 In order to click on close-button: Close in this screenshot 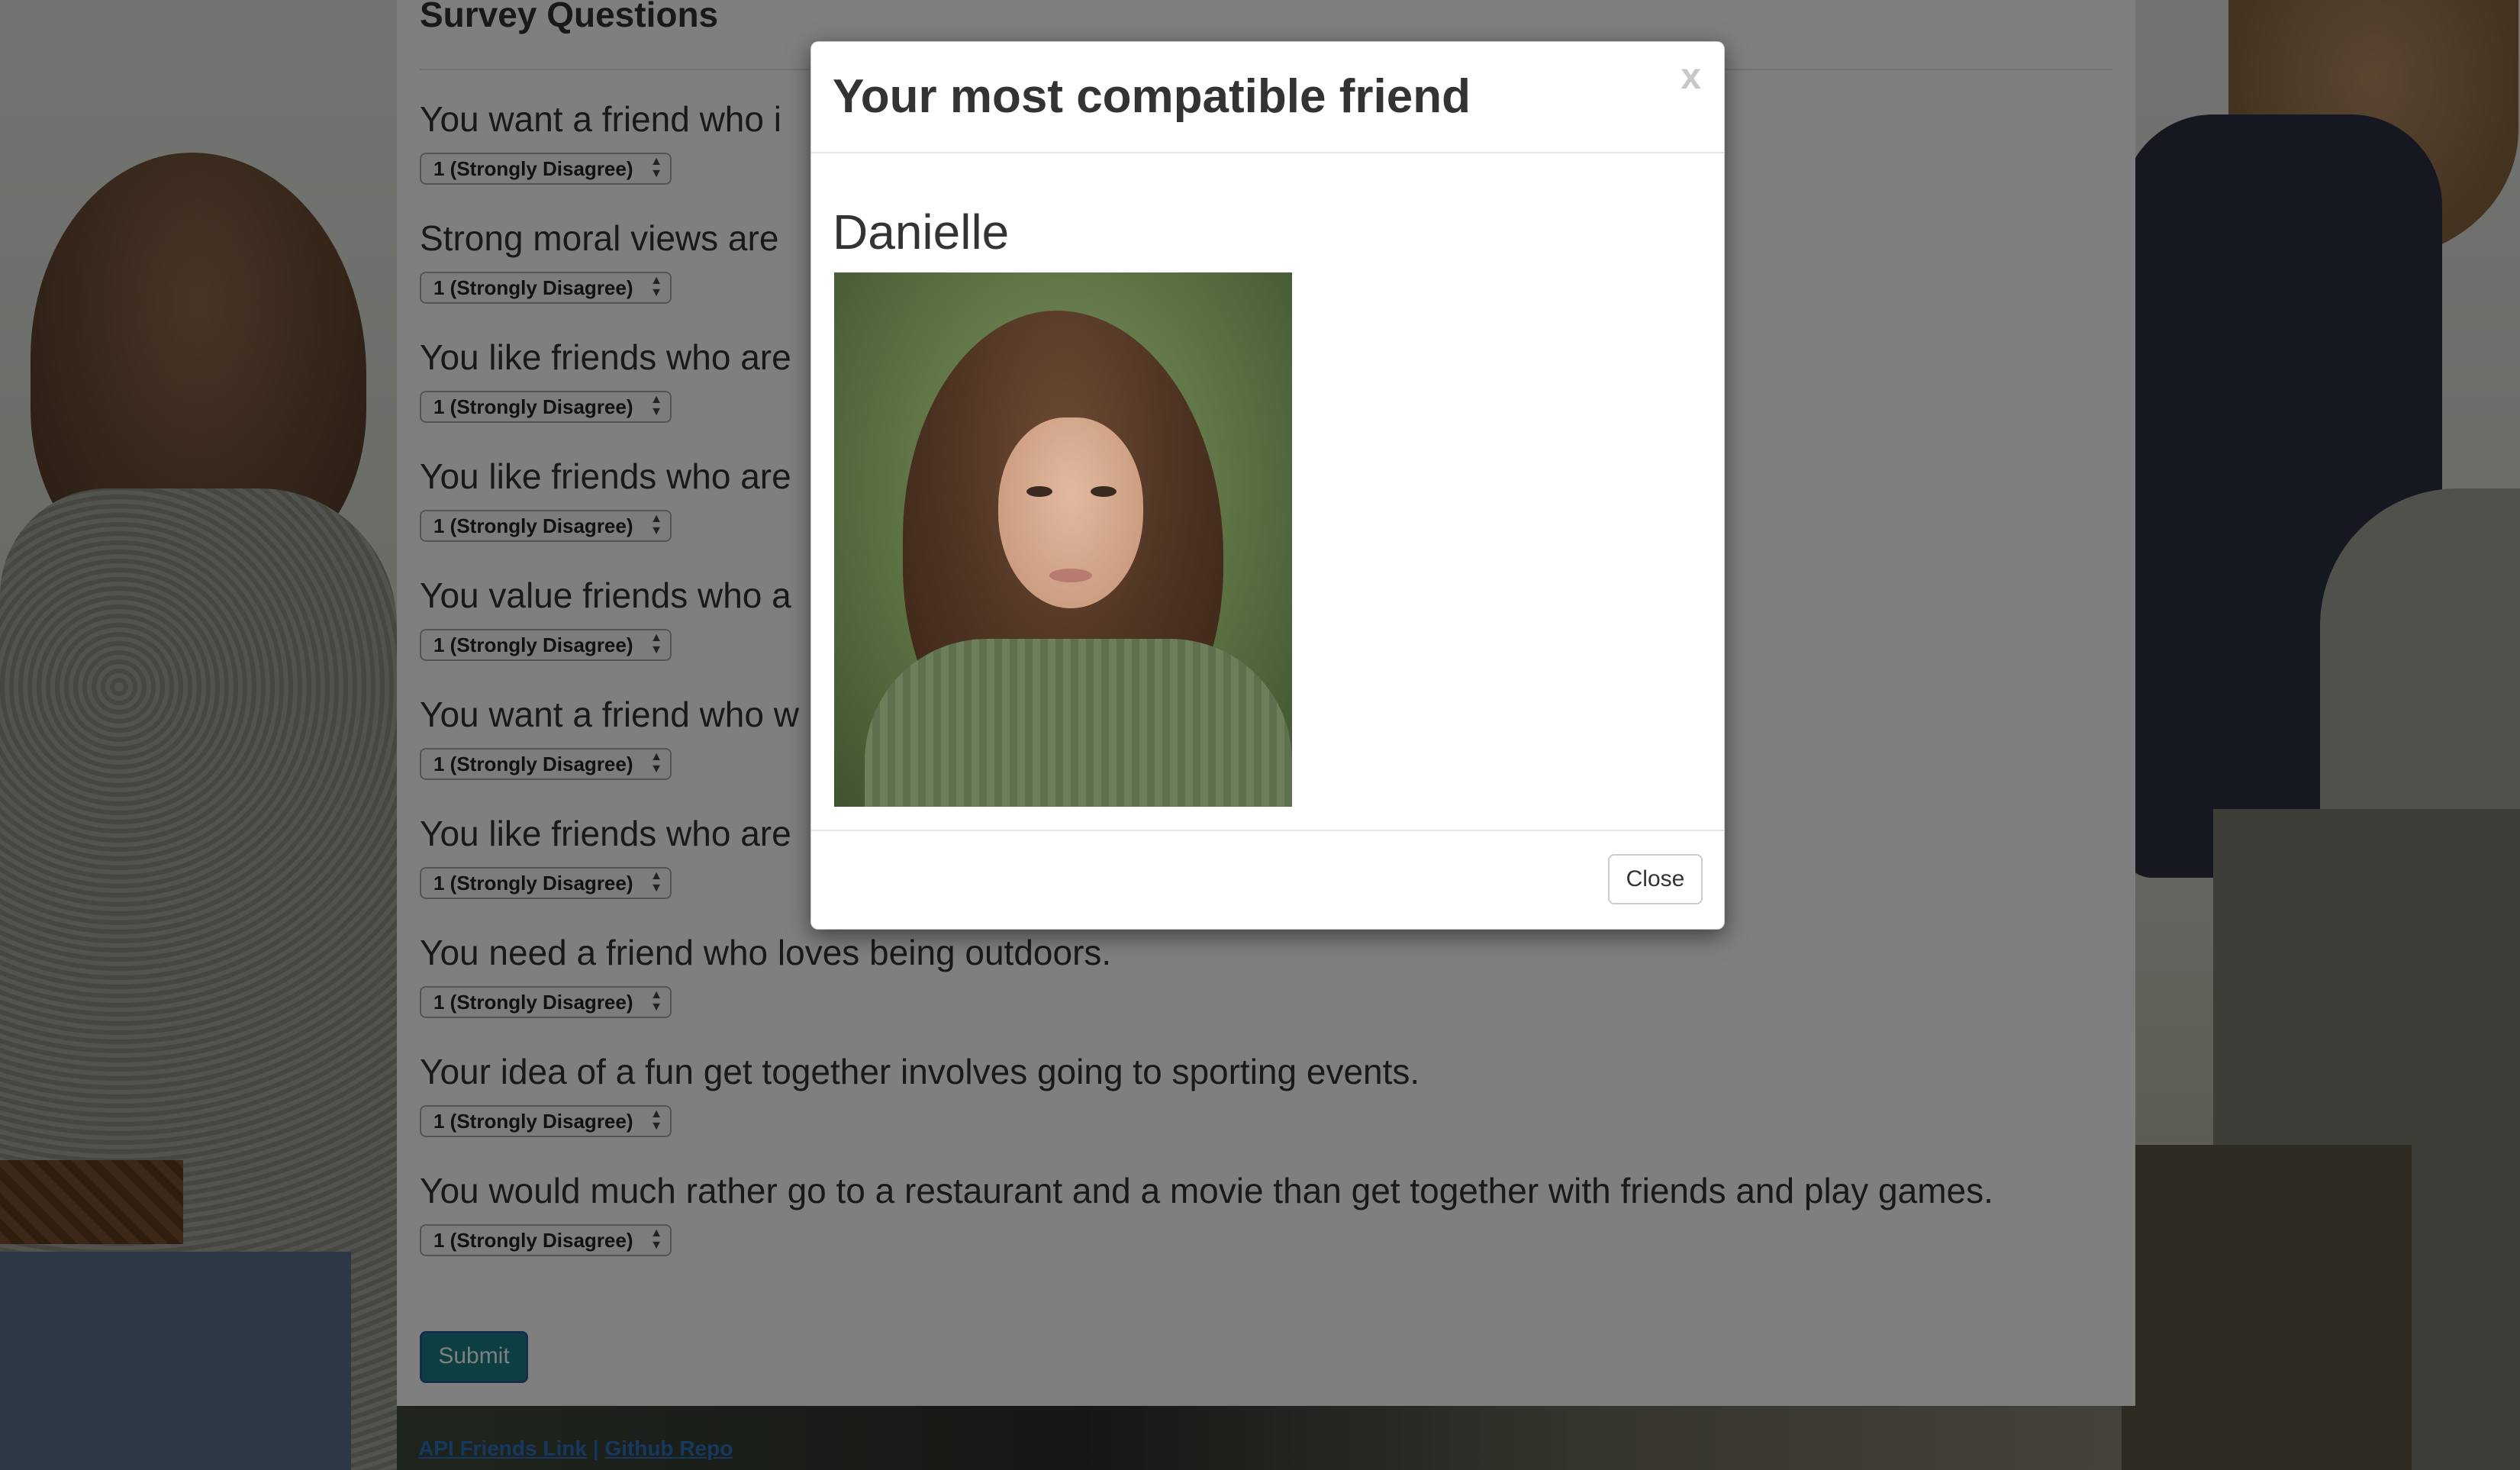, I will do `click(1655, 879)`.